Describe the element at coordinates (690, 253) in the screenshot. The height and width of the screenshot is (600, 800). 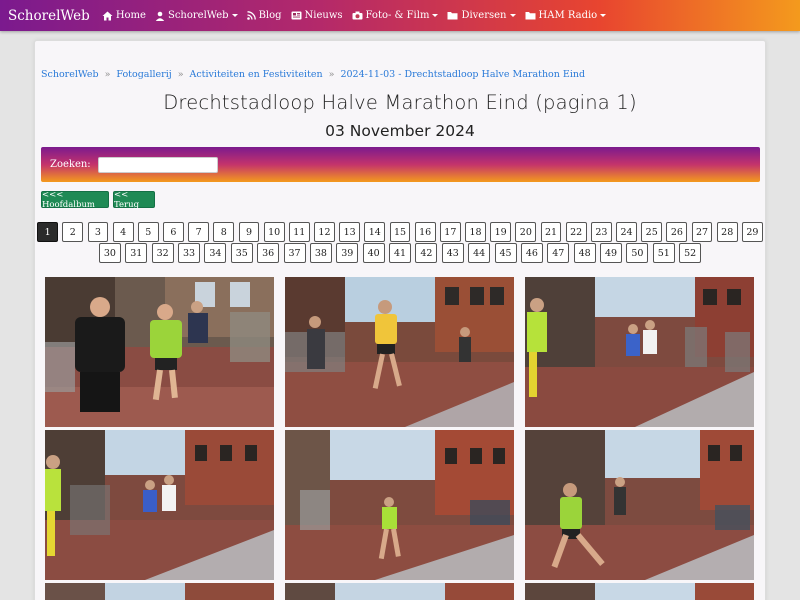
I see `page-button-52: 52` at that location.